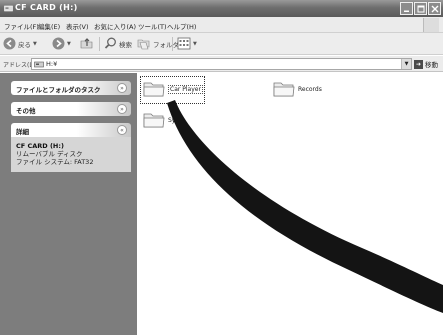 Image resolution: width=443 pixels, height=335 pixels. Describe the element at coordinates (118, 43) in the screenshot. I see `search-button: 検索` at that location.